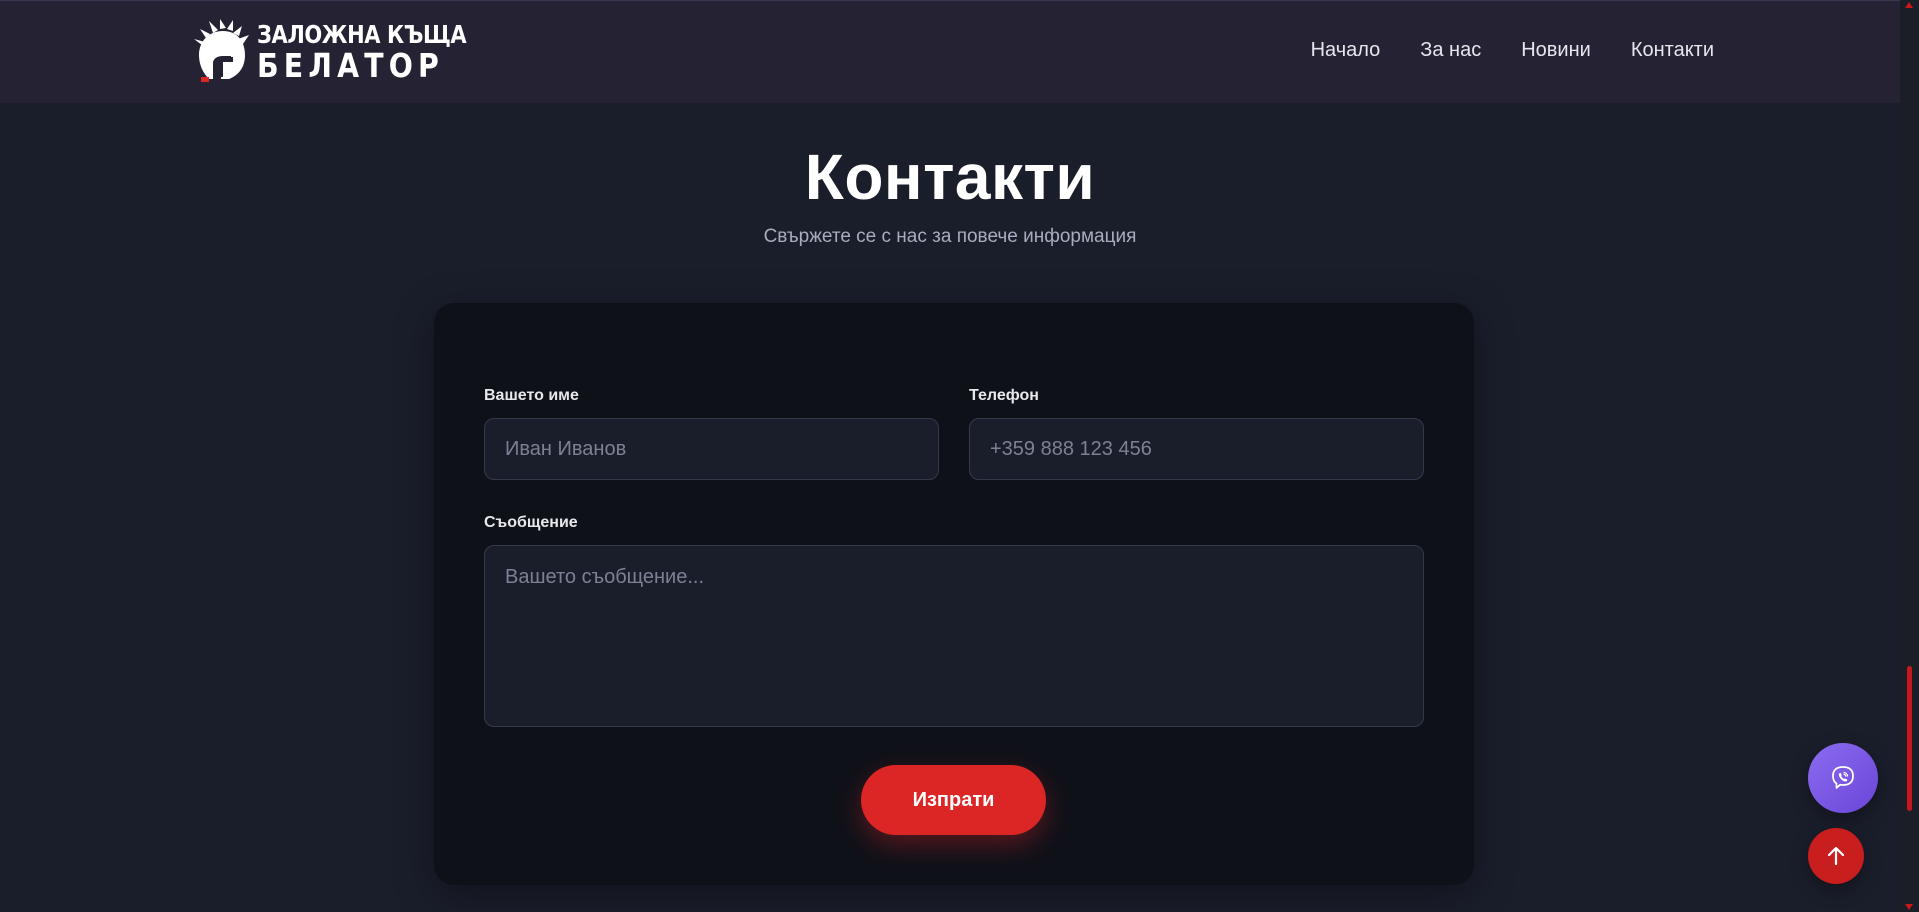  What do you see at coordinates (953, 800) in the screenshot?
I see `submit-button: Изпрати` at bounding box center [953, 800].